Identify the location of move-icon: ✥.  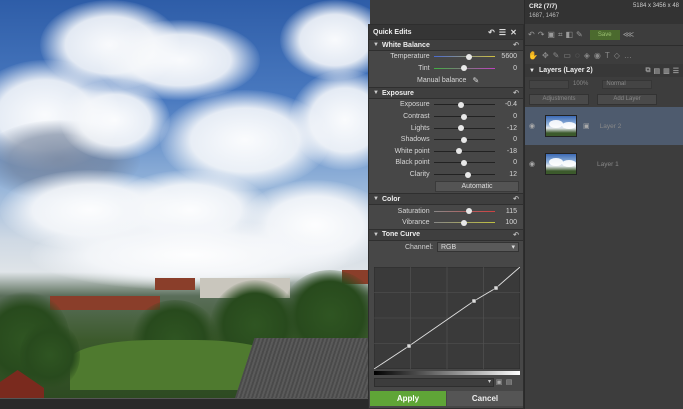
(545, 55).